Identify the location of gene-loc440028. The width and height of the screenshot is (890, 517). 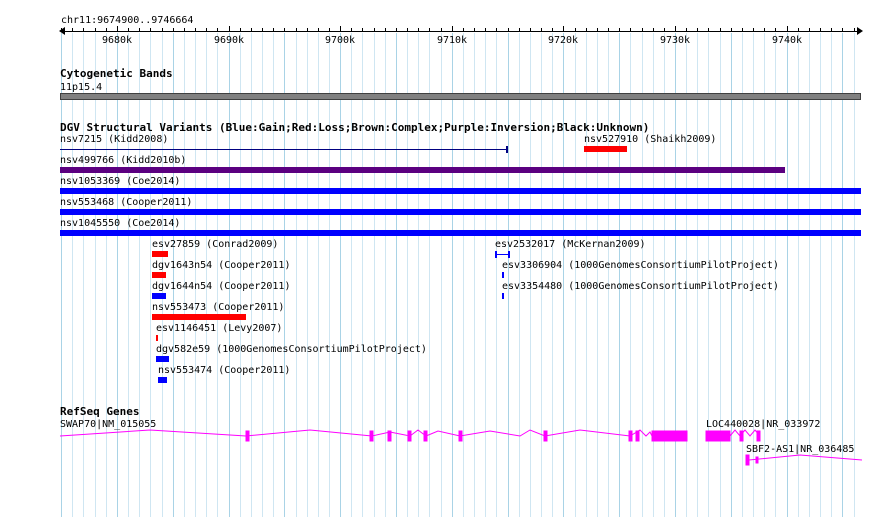
(733, 435).